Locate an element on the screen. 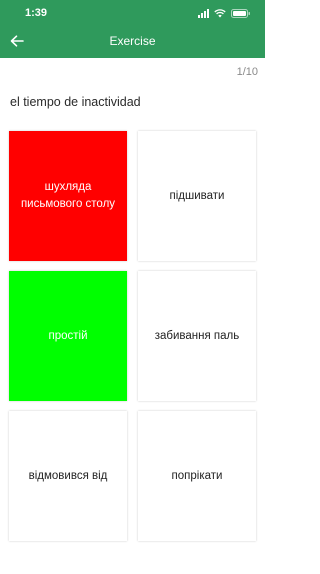 This screenshot has height=574, width=320. answer-option-5: відмовився від is located at coordinates (68, 476).